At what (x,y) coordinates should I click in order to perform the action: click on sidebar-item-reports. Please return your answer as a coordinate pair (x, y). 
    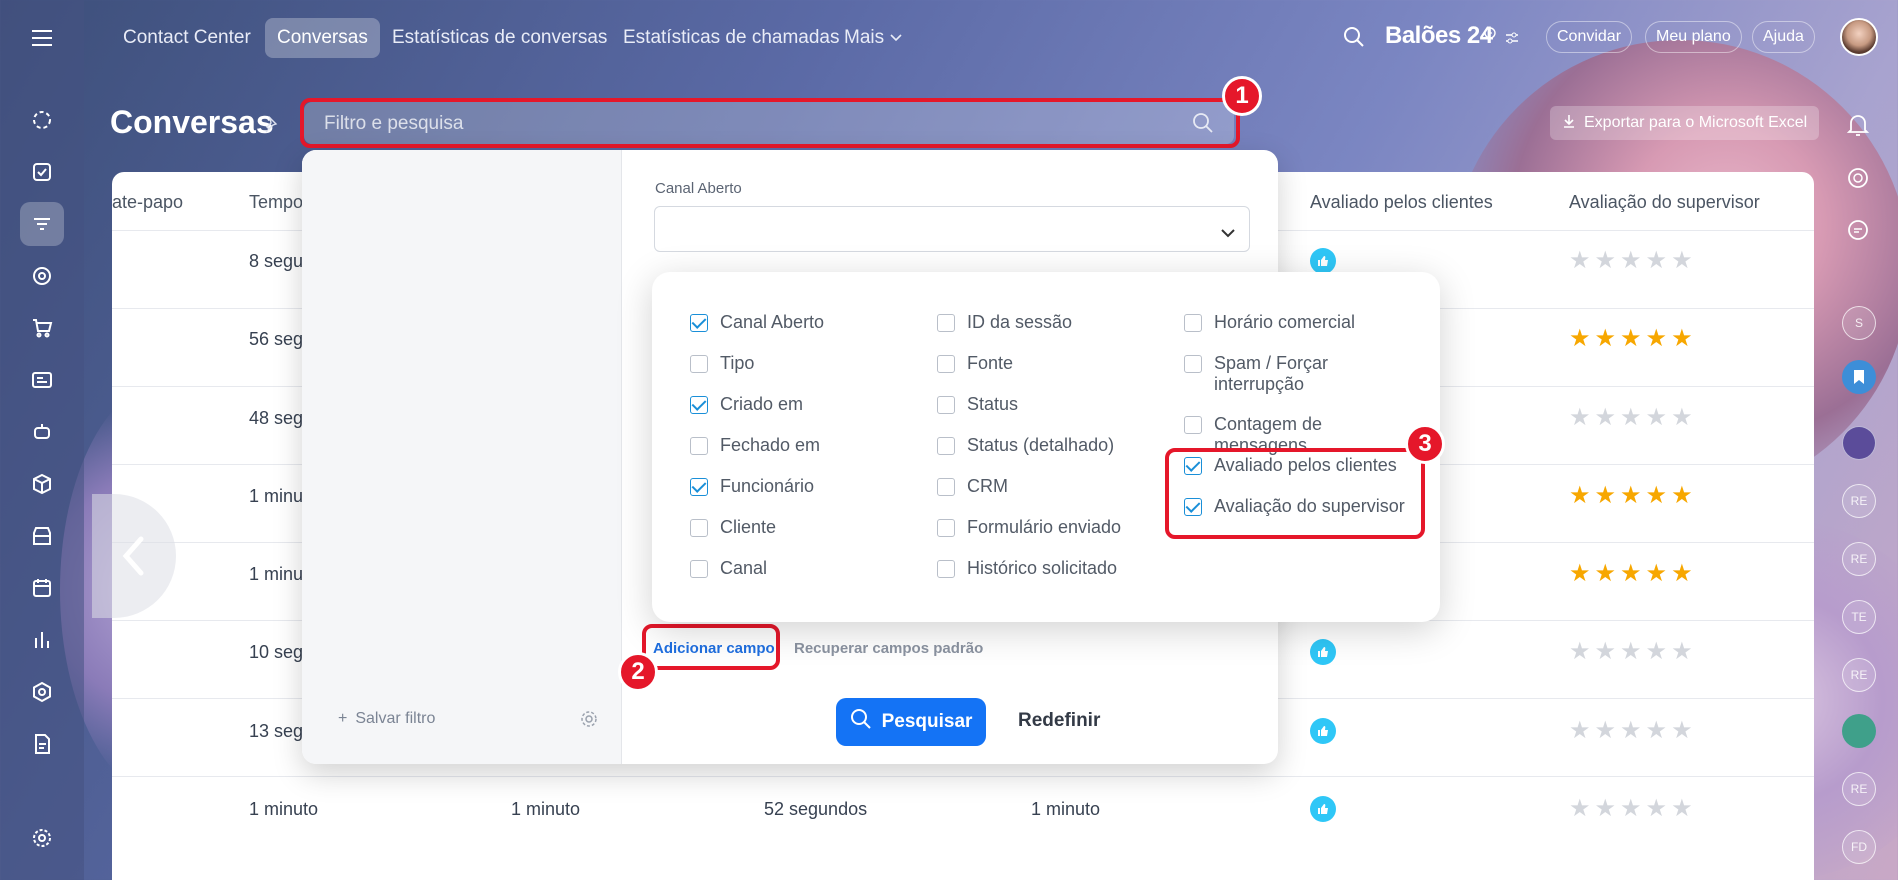
    Looking at the image, I should click on (42, 640).